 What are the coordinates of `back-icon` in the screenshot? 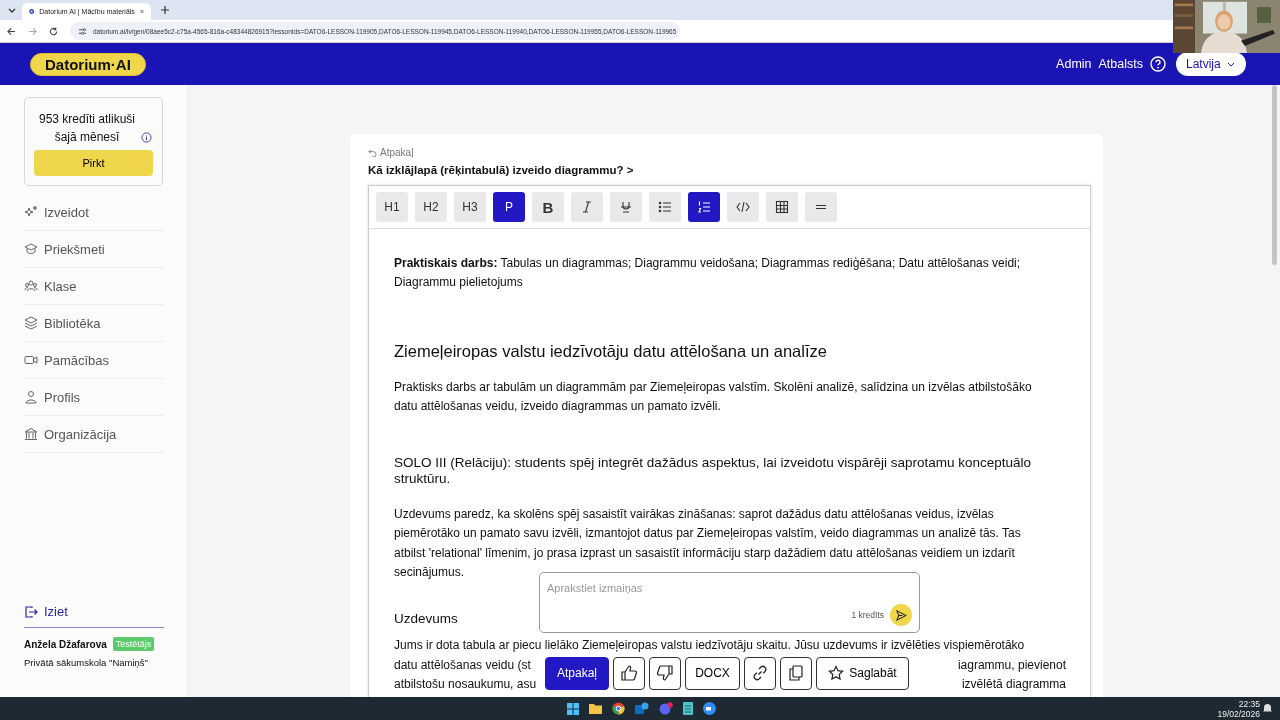 It's located at (11, 31).